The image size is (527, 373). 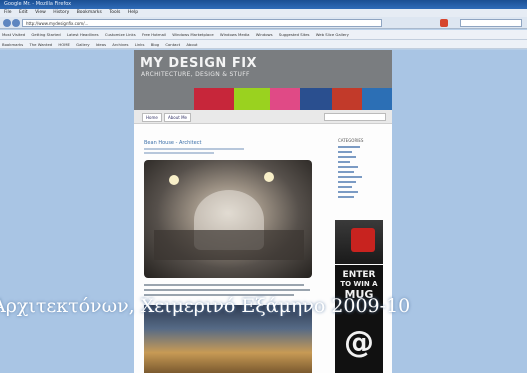 I want to click on post-text, so click(x=224, y=285).